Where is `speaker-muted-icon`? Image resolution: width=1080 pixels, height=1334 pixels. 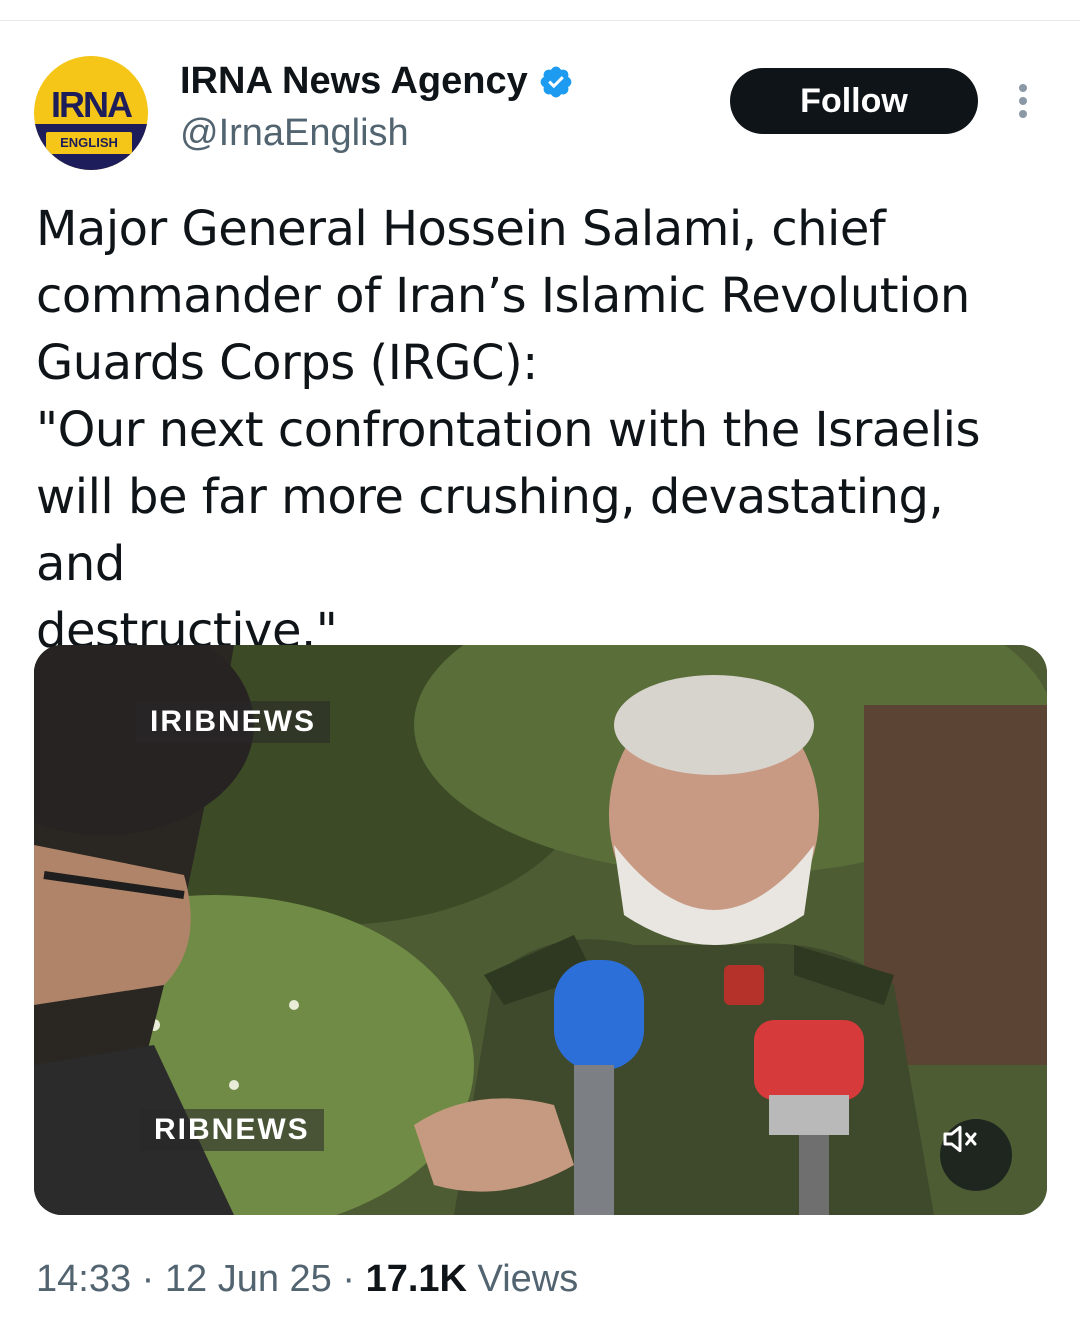
speaker-muted-icon is located at coordinates (960, 1139).